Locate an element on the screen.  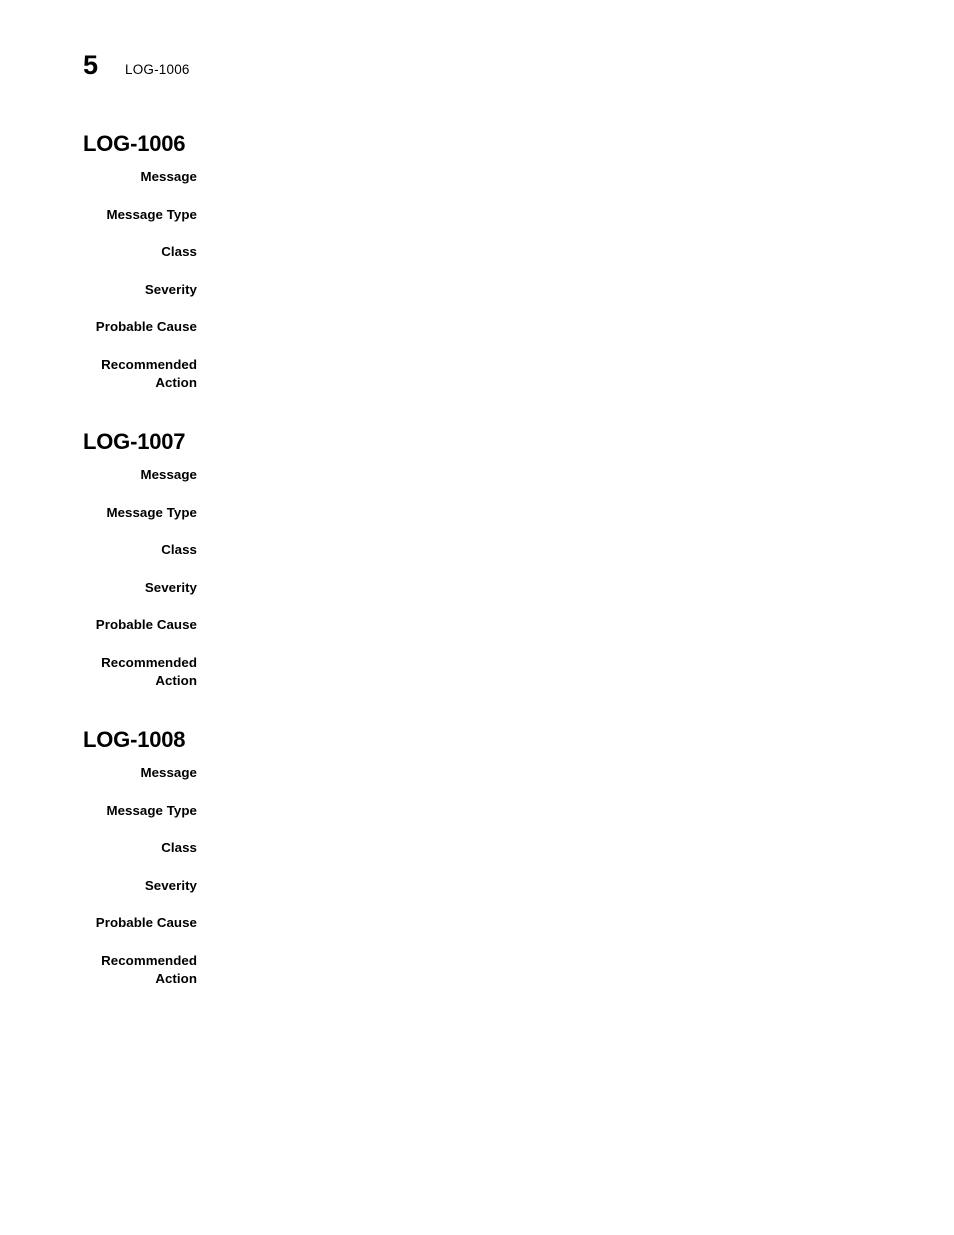
header-section-reference: LOG-1006 is located at coordinates (157, 69).